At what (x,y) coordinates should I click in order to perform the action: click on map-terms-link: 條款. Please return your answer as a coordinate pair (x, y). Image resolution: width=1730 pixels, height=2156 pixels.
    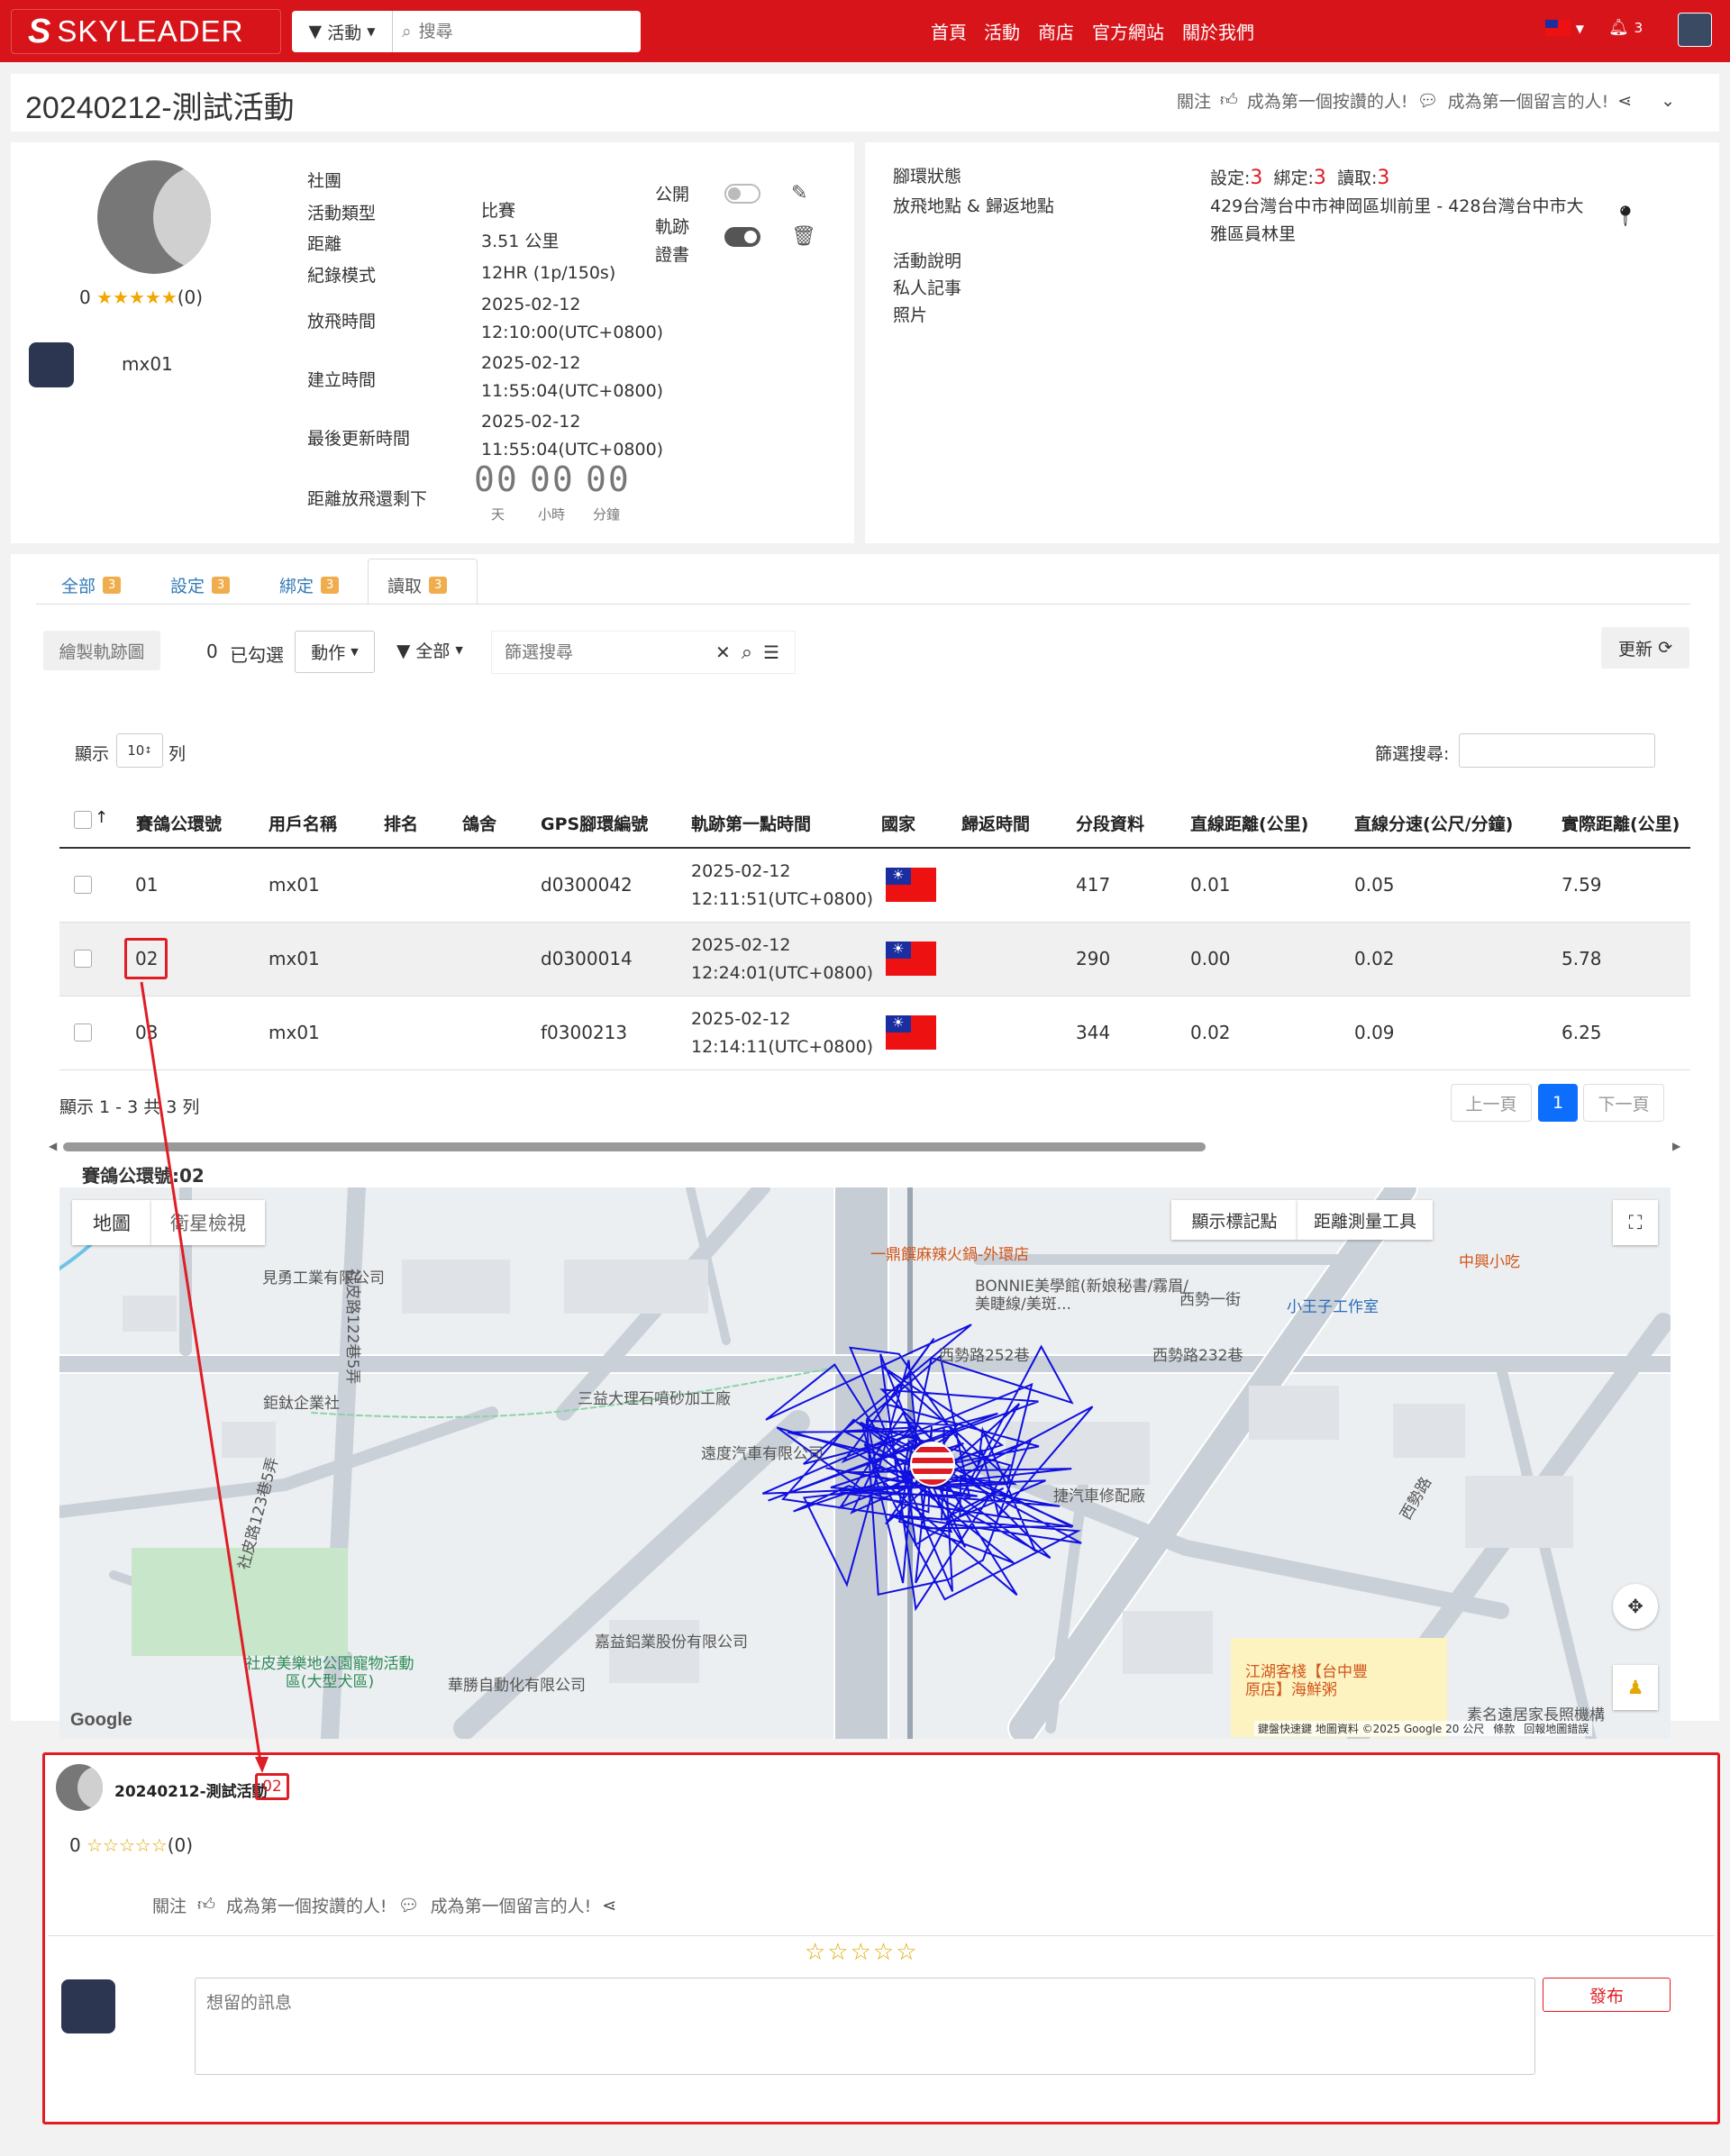
    Looking at the image, I should click on (1504, 1728).